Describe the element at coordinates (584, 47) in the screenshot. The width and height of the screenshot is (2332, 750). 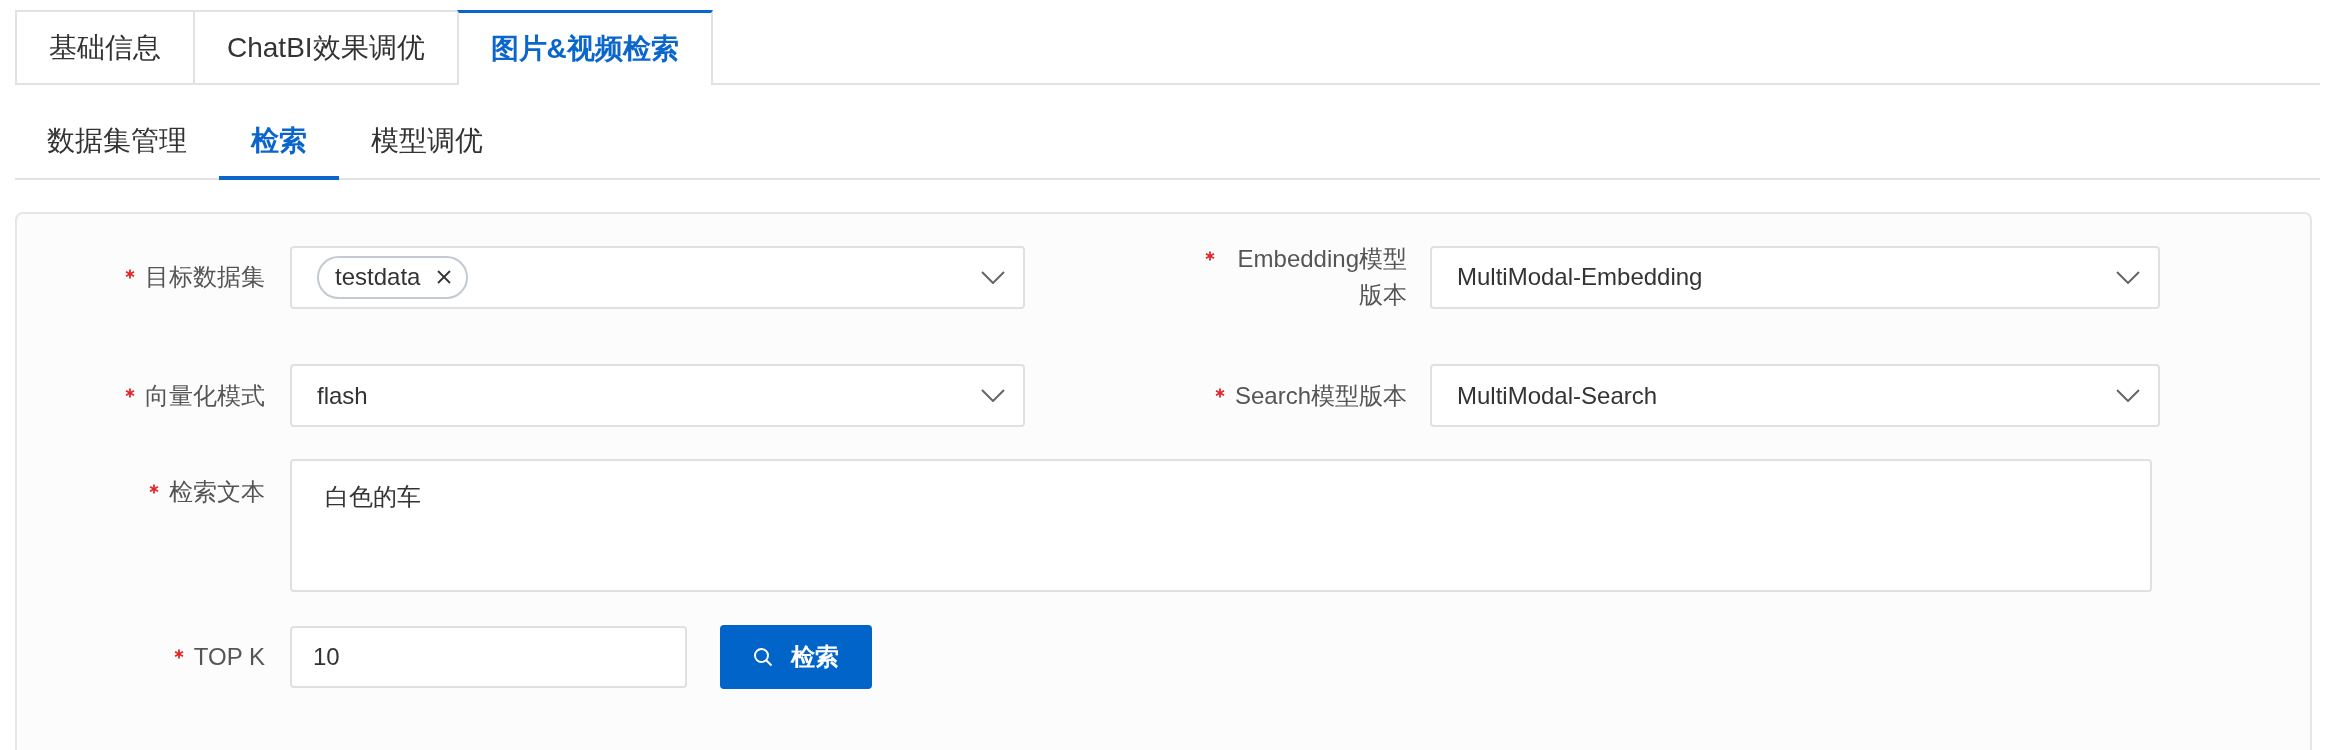
I see `top-tab: 图片&视频检索` at that location.